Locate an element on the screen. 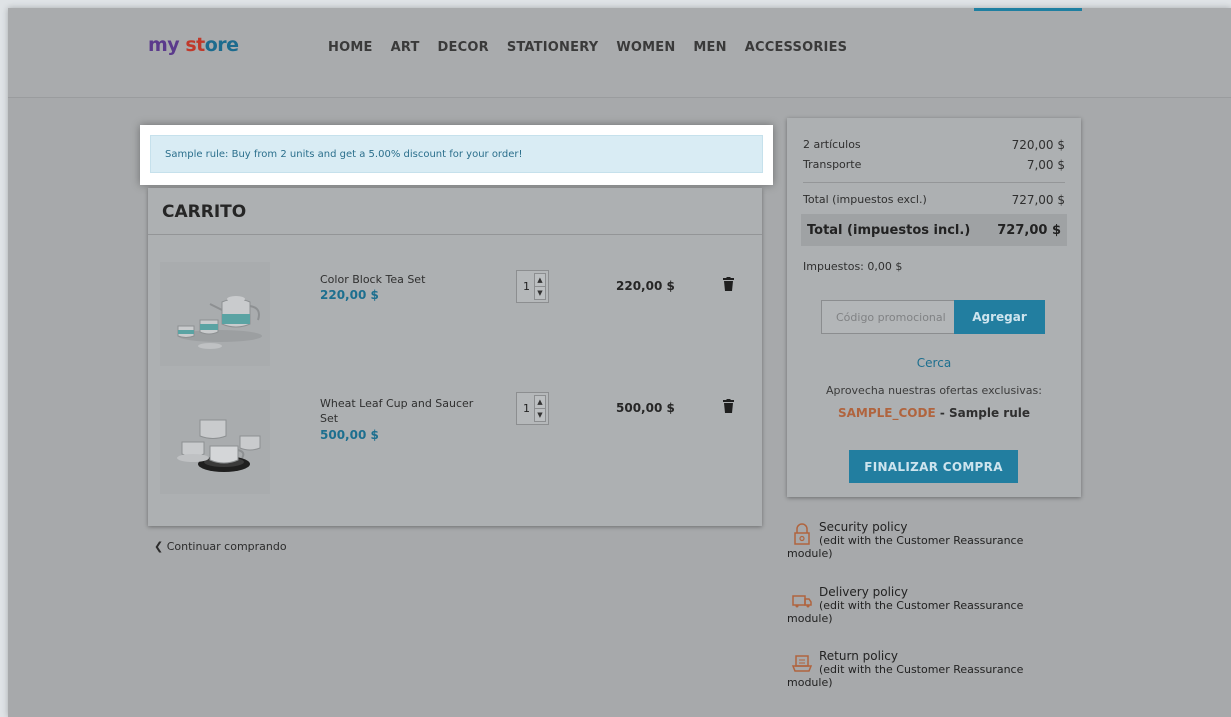 Image resolution: width=1231 pixels, height=717 pixels. items-count-label: 2 artículos is located at coordinates (832, 144).